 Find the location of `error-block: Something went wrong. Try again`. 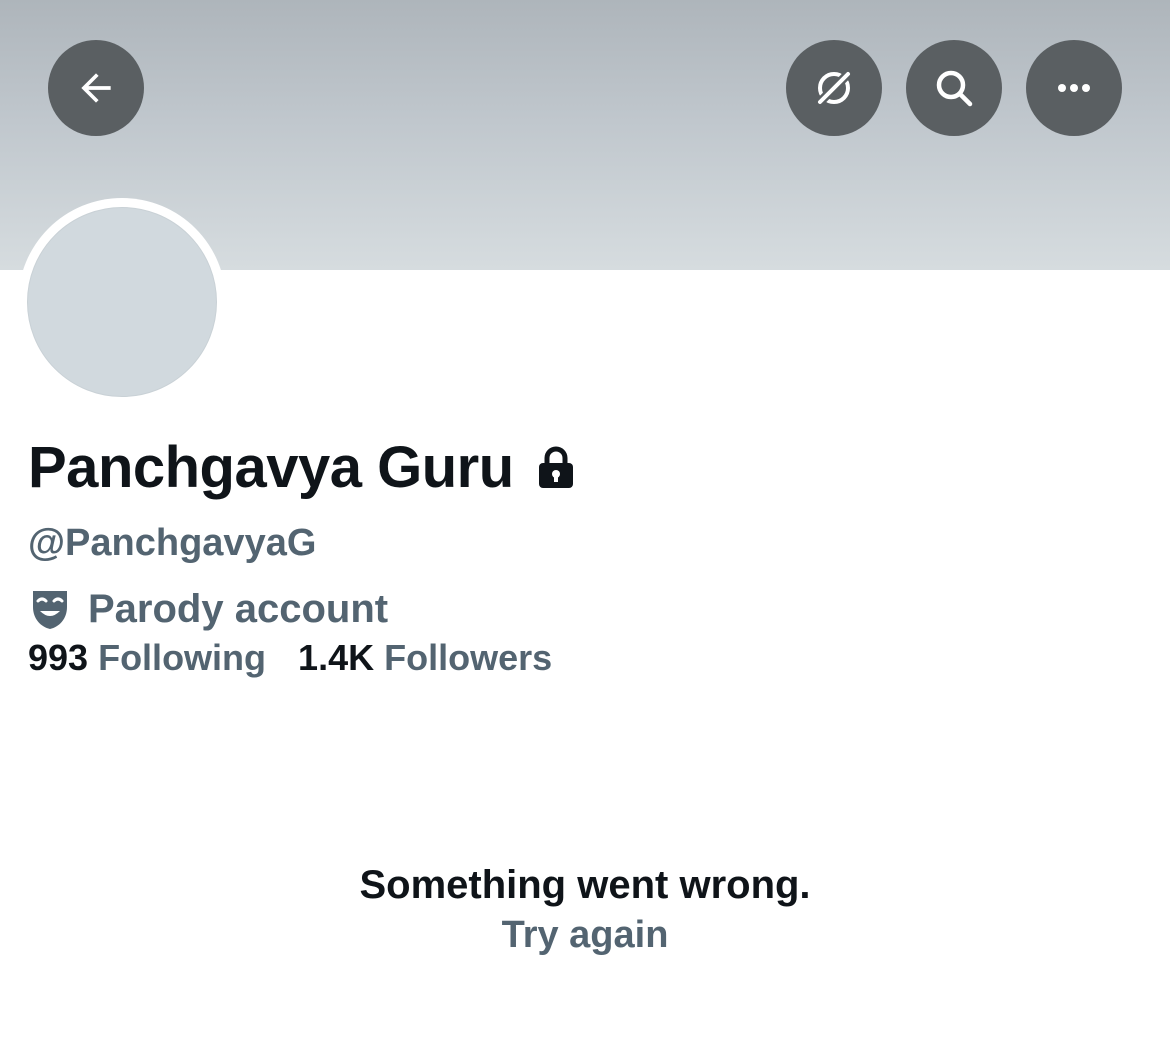

error-block: Something went wrong. Try again is located at coordinates (585, 910).